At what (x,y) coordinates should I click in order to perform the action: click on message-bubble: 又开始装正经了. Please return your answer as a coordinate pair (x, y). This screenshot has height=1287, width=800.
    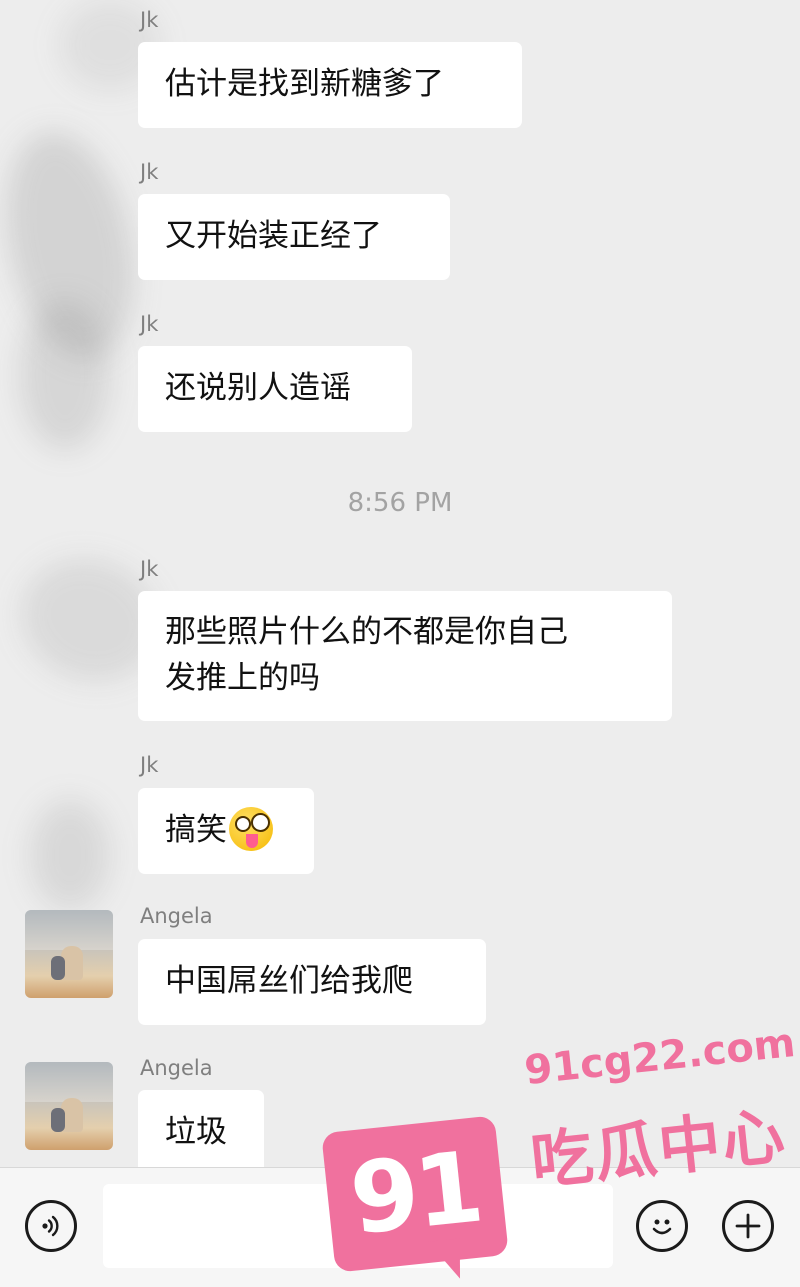
    Looking at the image, I should click on (294, 237).